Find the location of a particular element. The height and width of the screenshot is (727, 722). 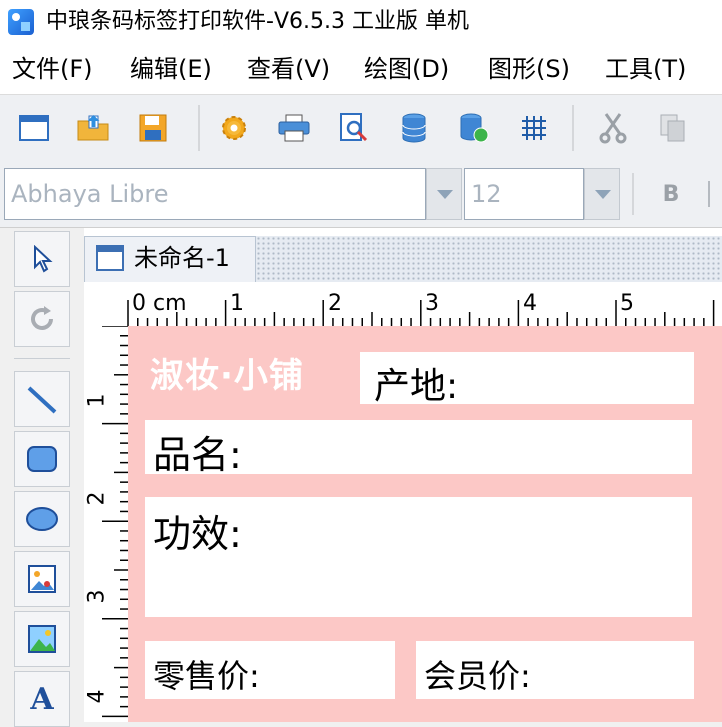

app-logo-icon is located at coordinates (21, 22).